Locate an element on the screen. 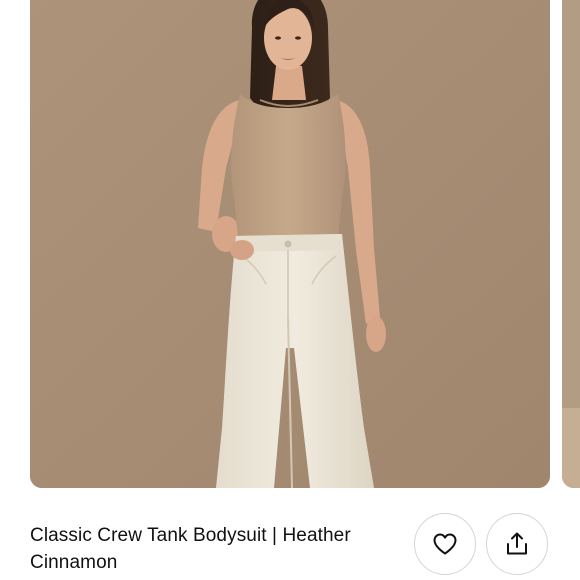  favorite-button is located at coordinates (445, 544).